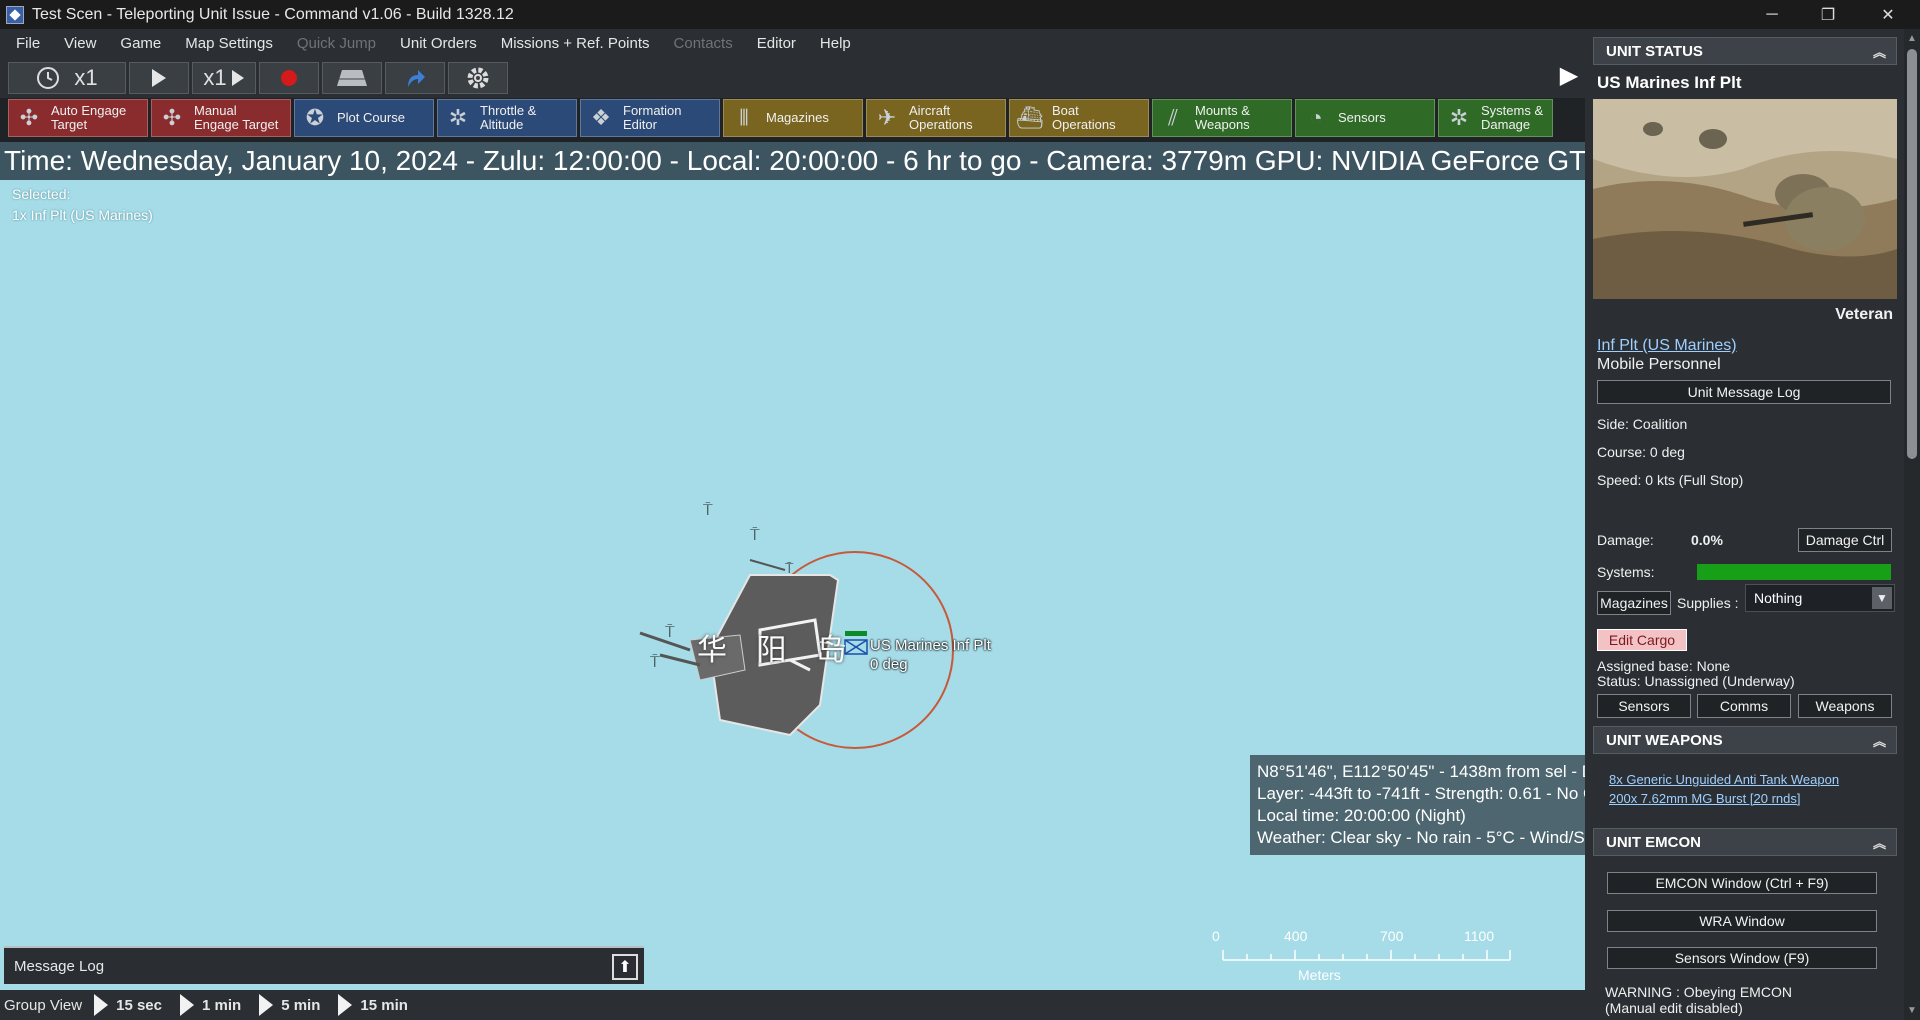 Image resolution: width=1920 pixels, height=1020 pixels. Describe the element at coordinates (575, 43) in the screenshot. I see `menu-missions: Missions + Ref. Points` at that location.